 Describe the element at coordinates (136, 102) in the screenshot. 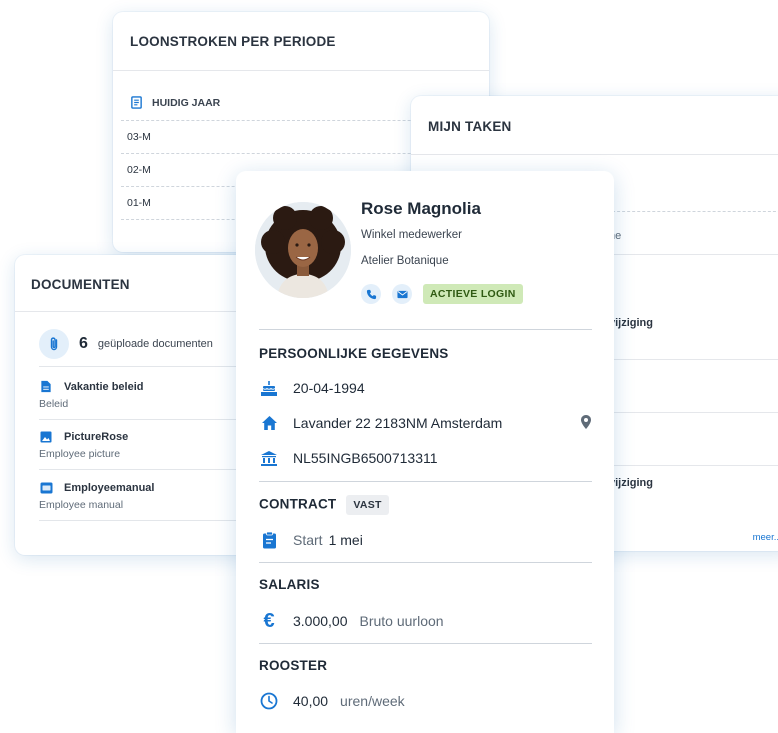

I see `receipt-icon` at that location.